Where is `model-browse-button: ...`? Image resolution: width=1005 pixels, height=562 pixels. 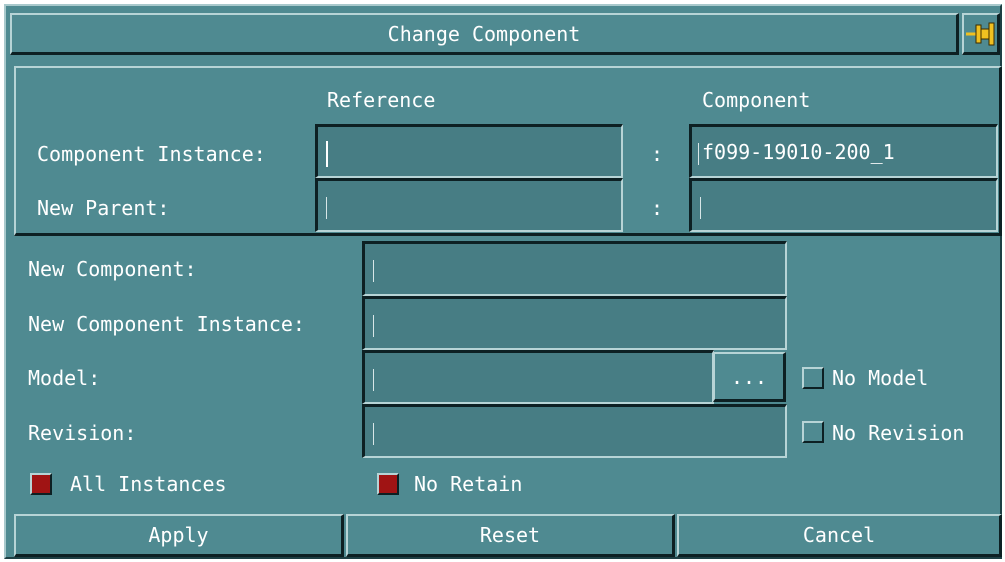 model-browse-button: ... is located at coordinates (749, 377).